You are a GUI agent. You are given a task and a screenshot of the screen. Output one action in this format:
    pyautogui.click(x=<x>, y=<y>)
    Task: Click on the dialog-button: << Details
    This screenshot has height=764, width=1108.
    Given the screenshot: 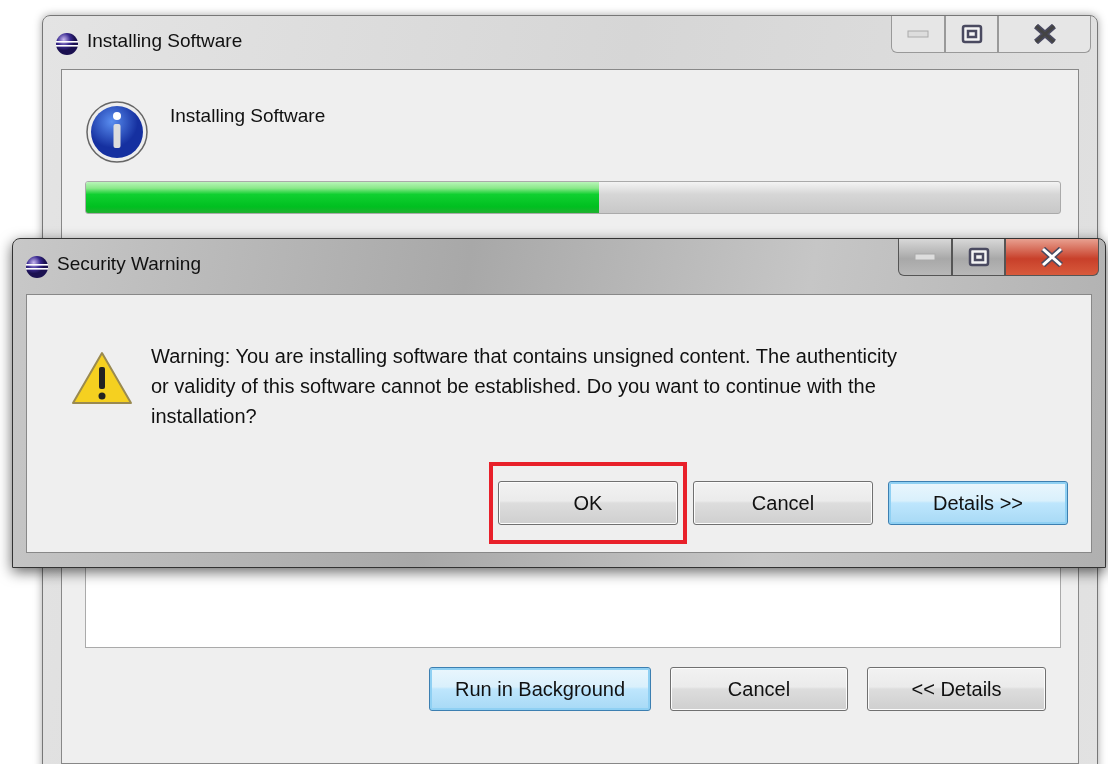 What is the action you would take?
    pyautogui.click(x=956, y=689)
    